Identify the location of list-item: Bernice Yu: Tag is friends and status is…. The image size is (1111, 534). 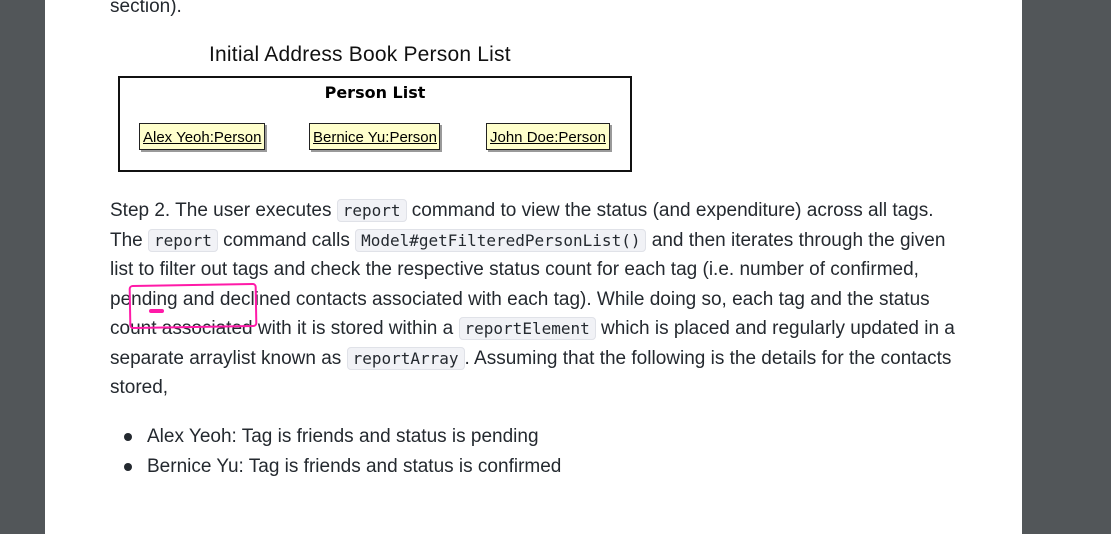
(335, 467).